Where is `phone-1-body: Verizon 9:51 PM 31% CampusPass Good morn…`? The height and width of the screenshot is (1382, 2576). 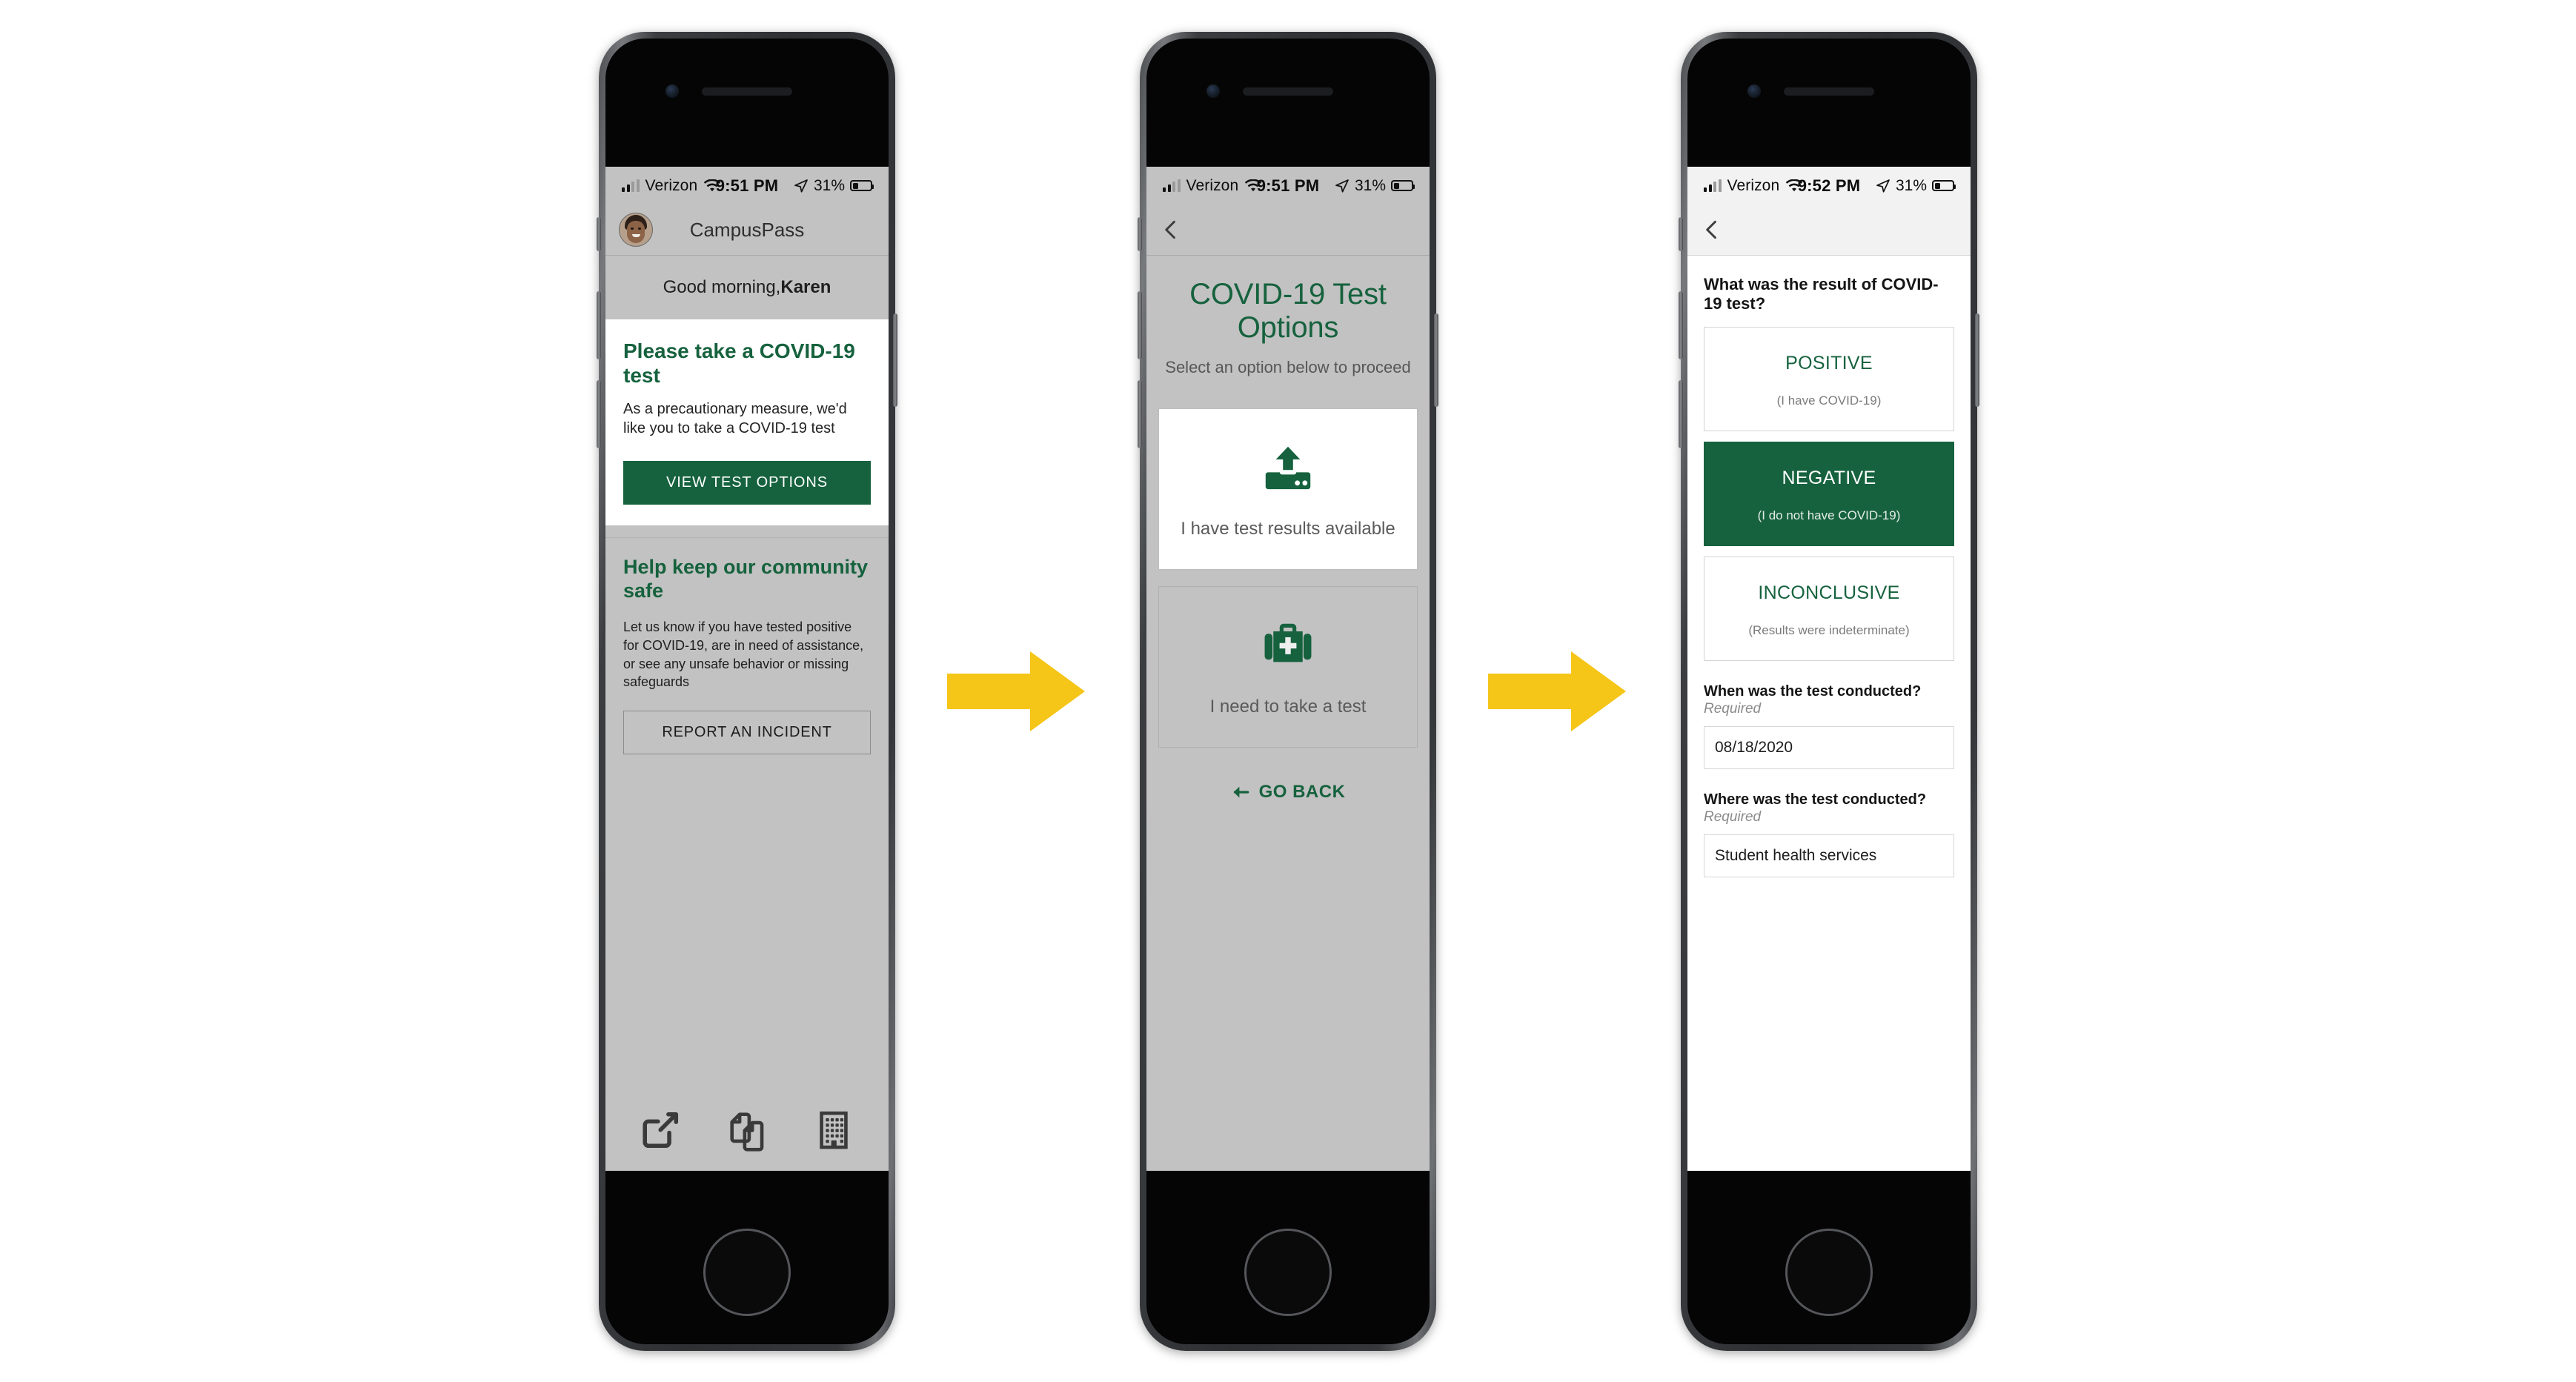 phone-1-body: Verizon 9:51 PM 31% CampusPass Good morn… is located at coordinates (747, 691).